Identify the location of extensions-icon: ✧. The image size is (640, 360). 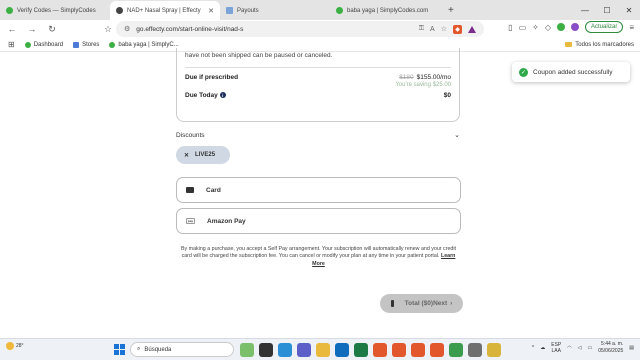
(535, 27).